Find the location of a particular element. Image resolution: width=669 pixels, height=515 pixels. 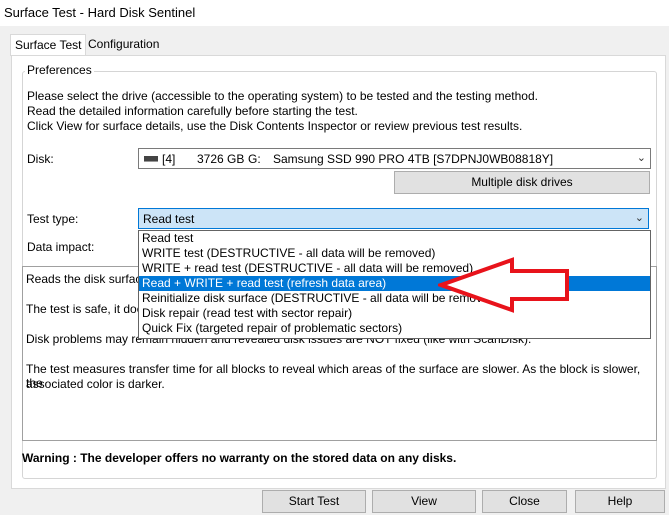

description-line-5: associated color is darker. is located at coordinates (95, 384).